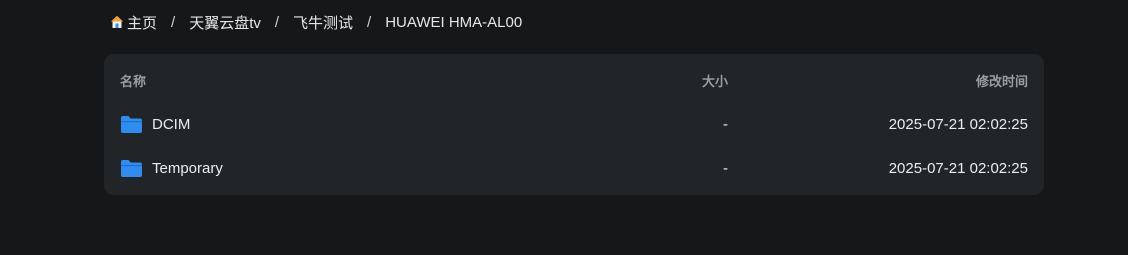  What do you see at coordinates (715, 80) in the screenshot?
I see `column-header-size: 大小` at bounding box center [715, 80].